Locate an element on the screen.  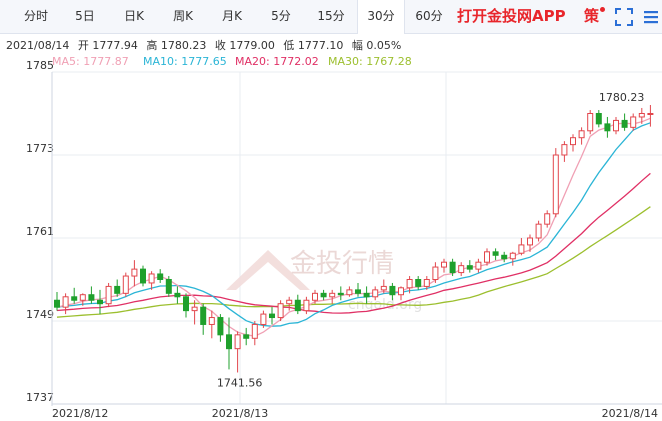
x-tick-label: 2021/8/13 is located at coordinates (240, 413).